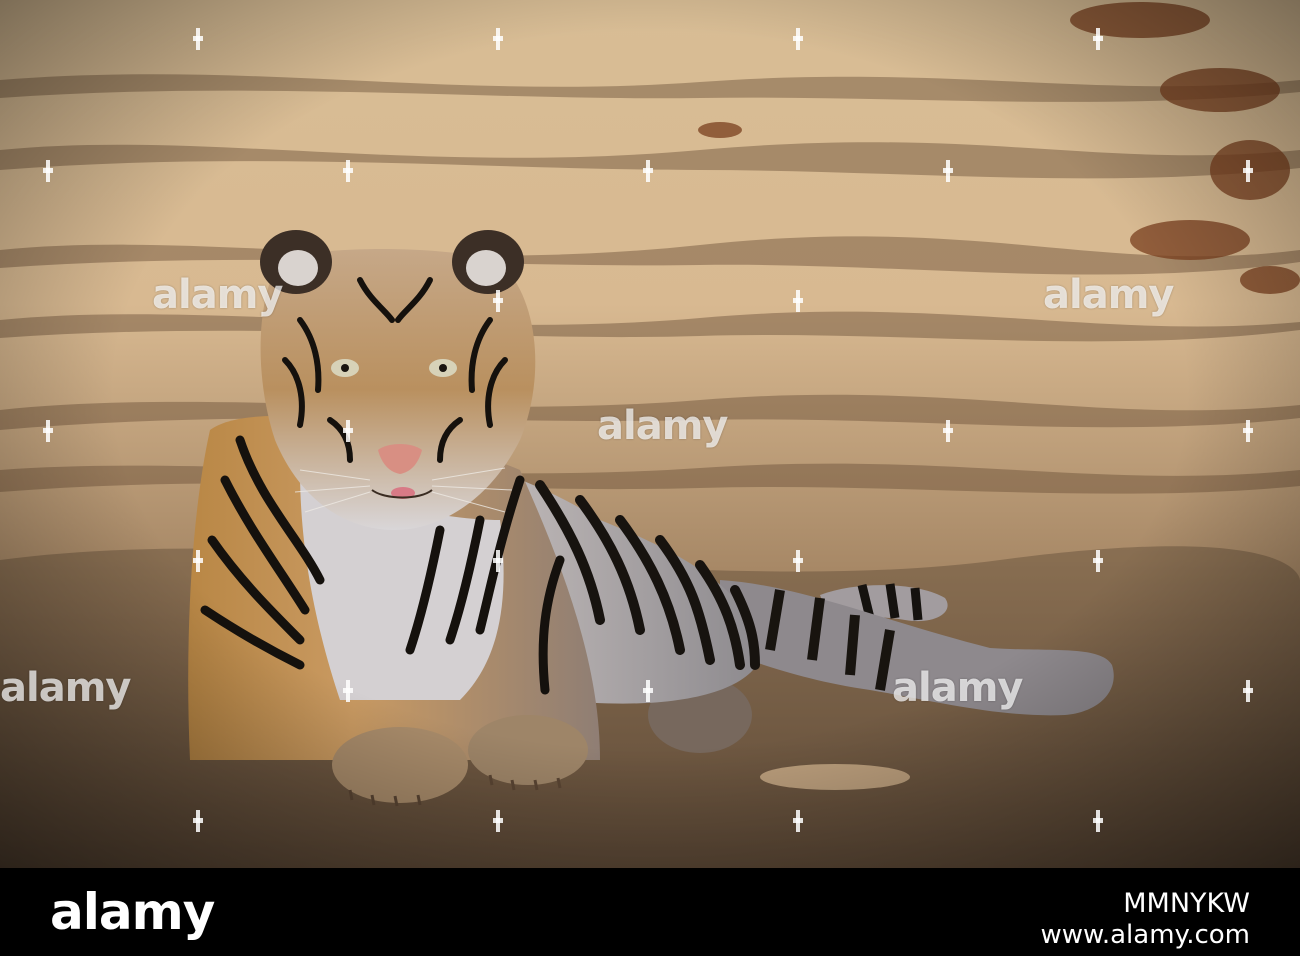 The height and width of the screenshot is (956, 1300). What do you see at coordinates (1145, 935) in the screenshot?
I see `site-url: www.alamy.com` at bounding box center [1145, 935].